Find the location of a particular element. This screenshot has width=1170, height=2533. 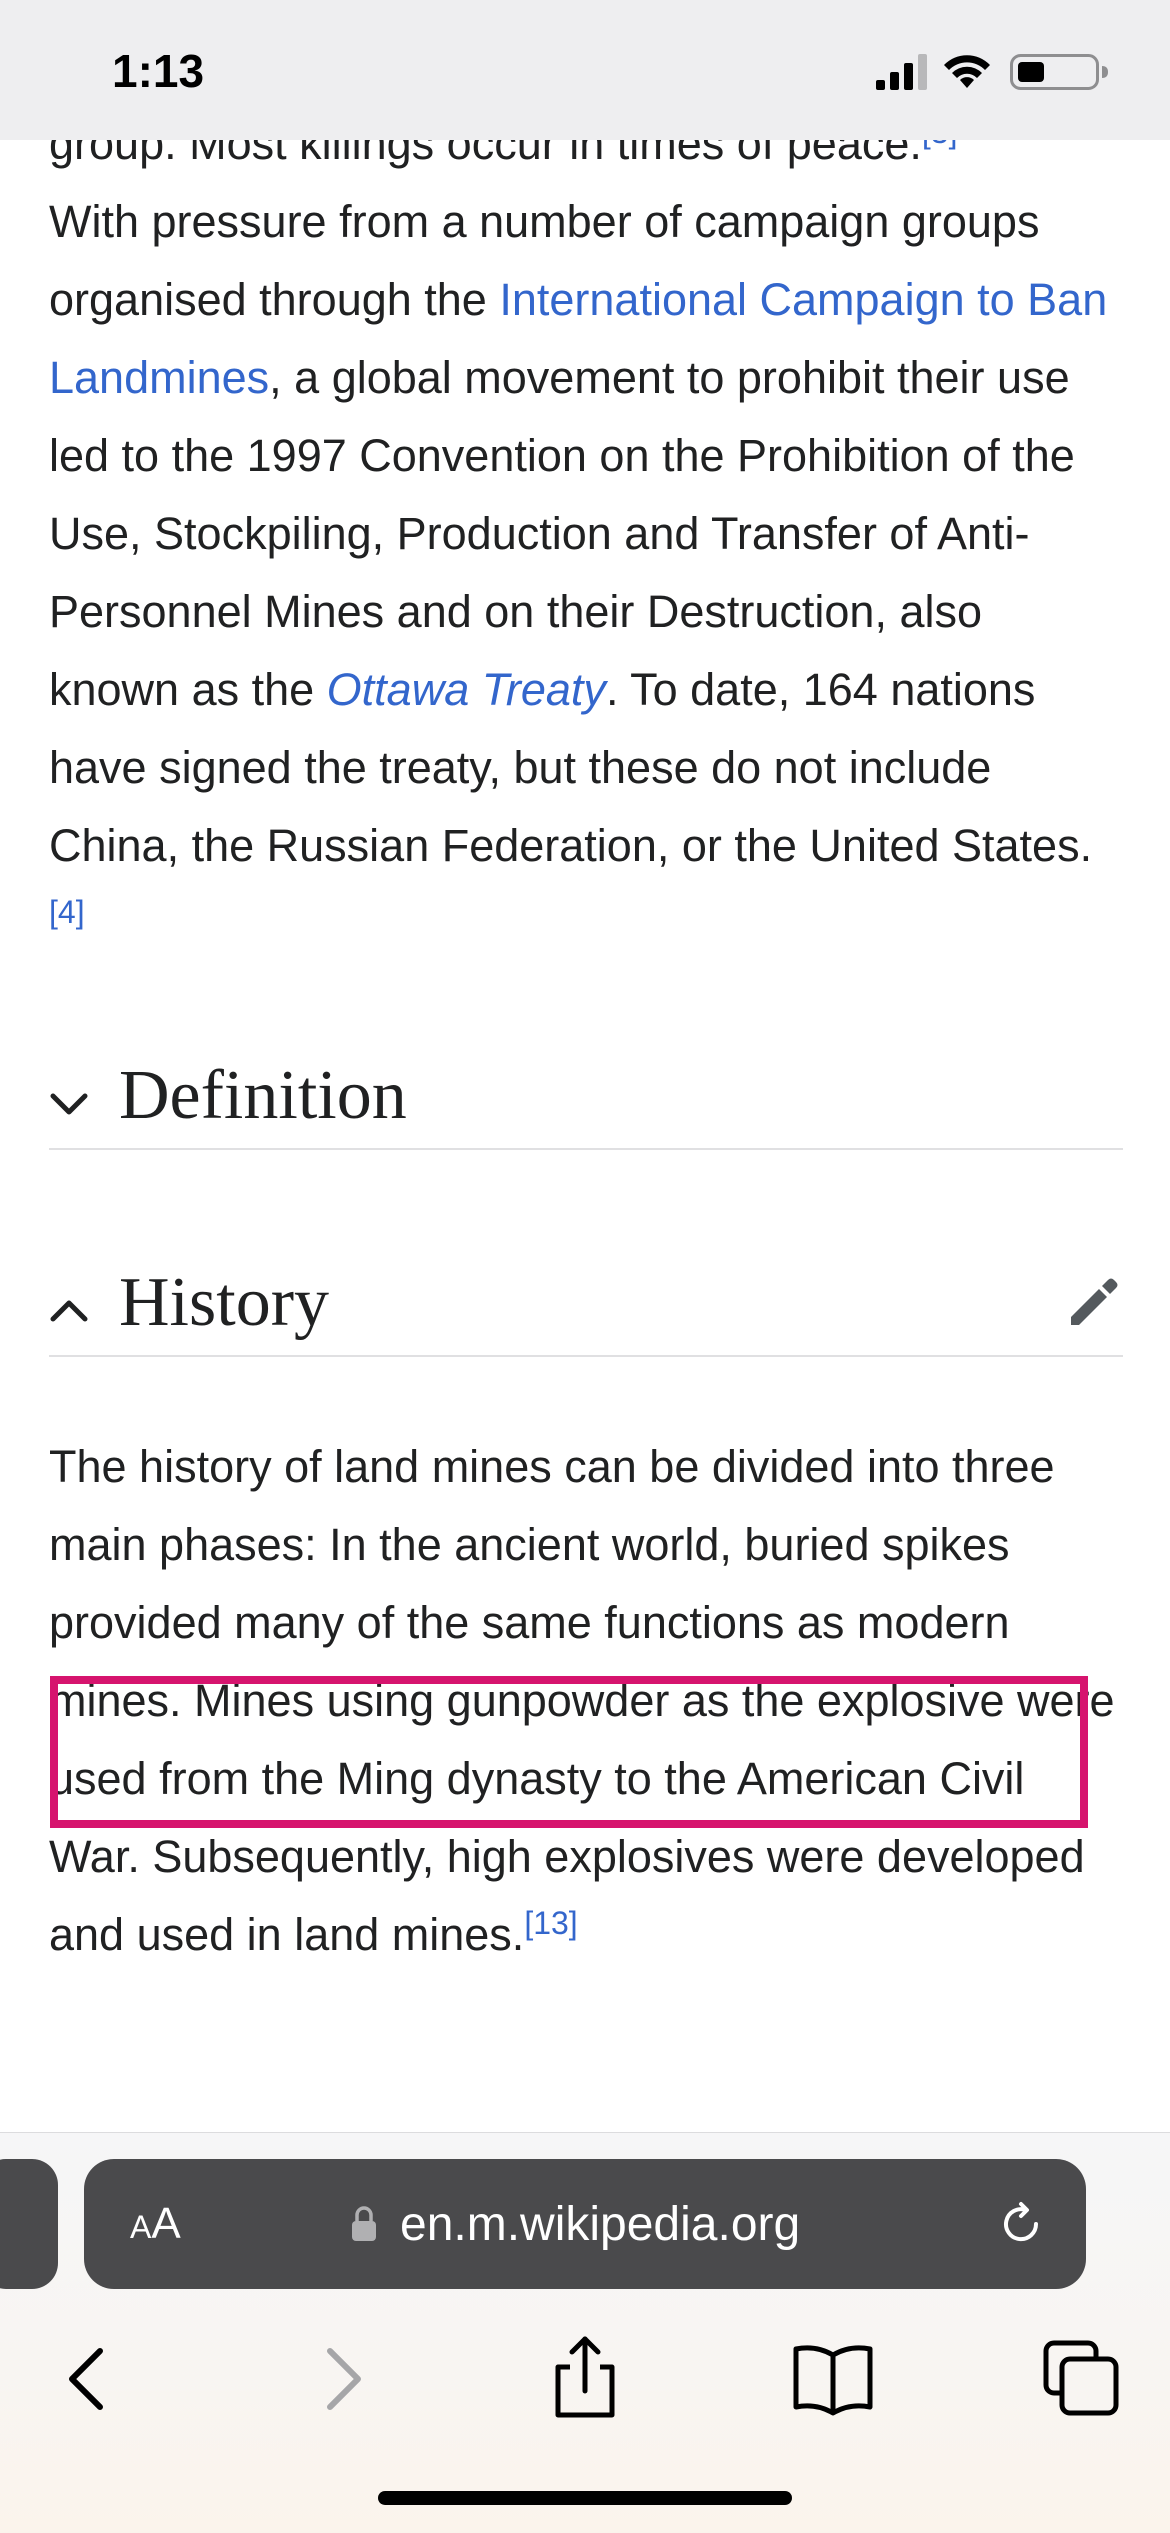

url-text: en.m.wikipedia.org is located at coordinates (600, 2224).